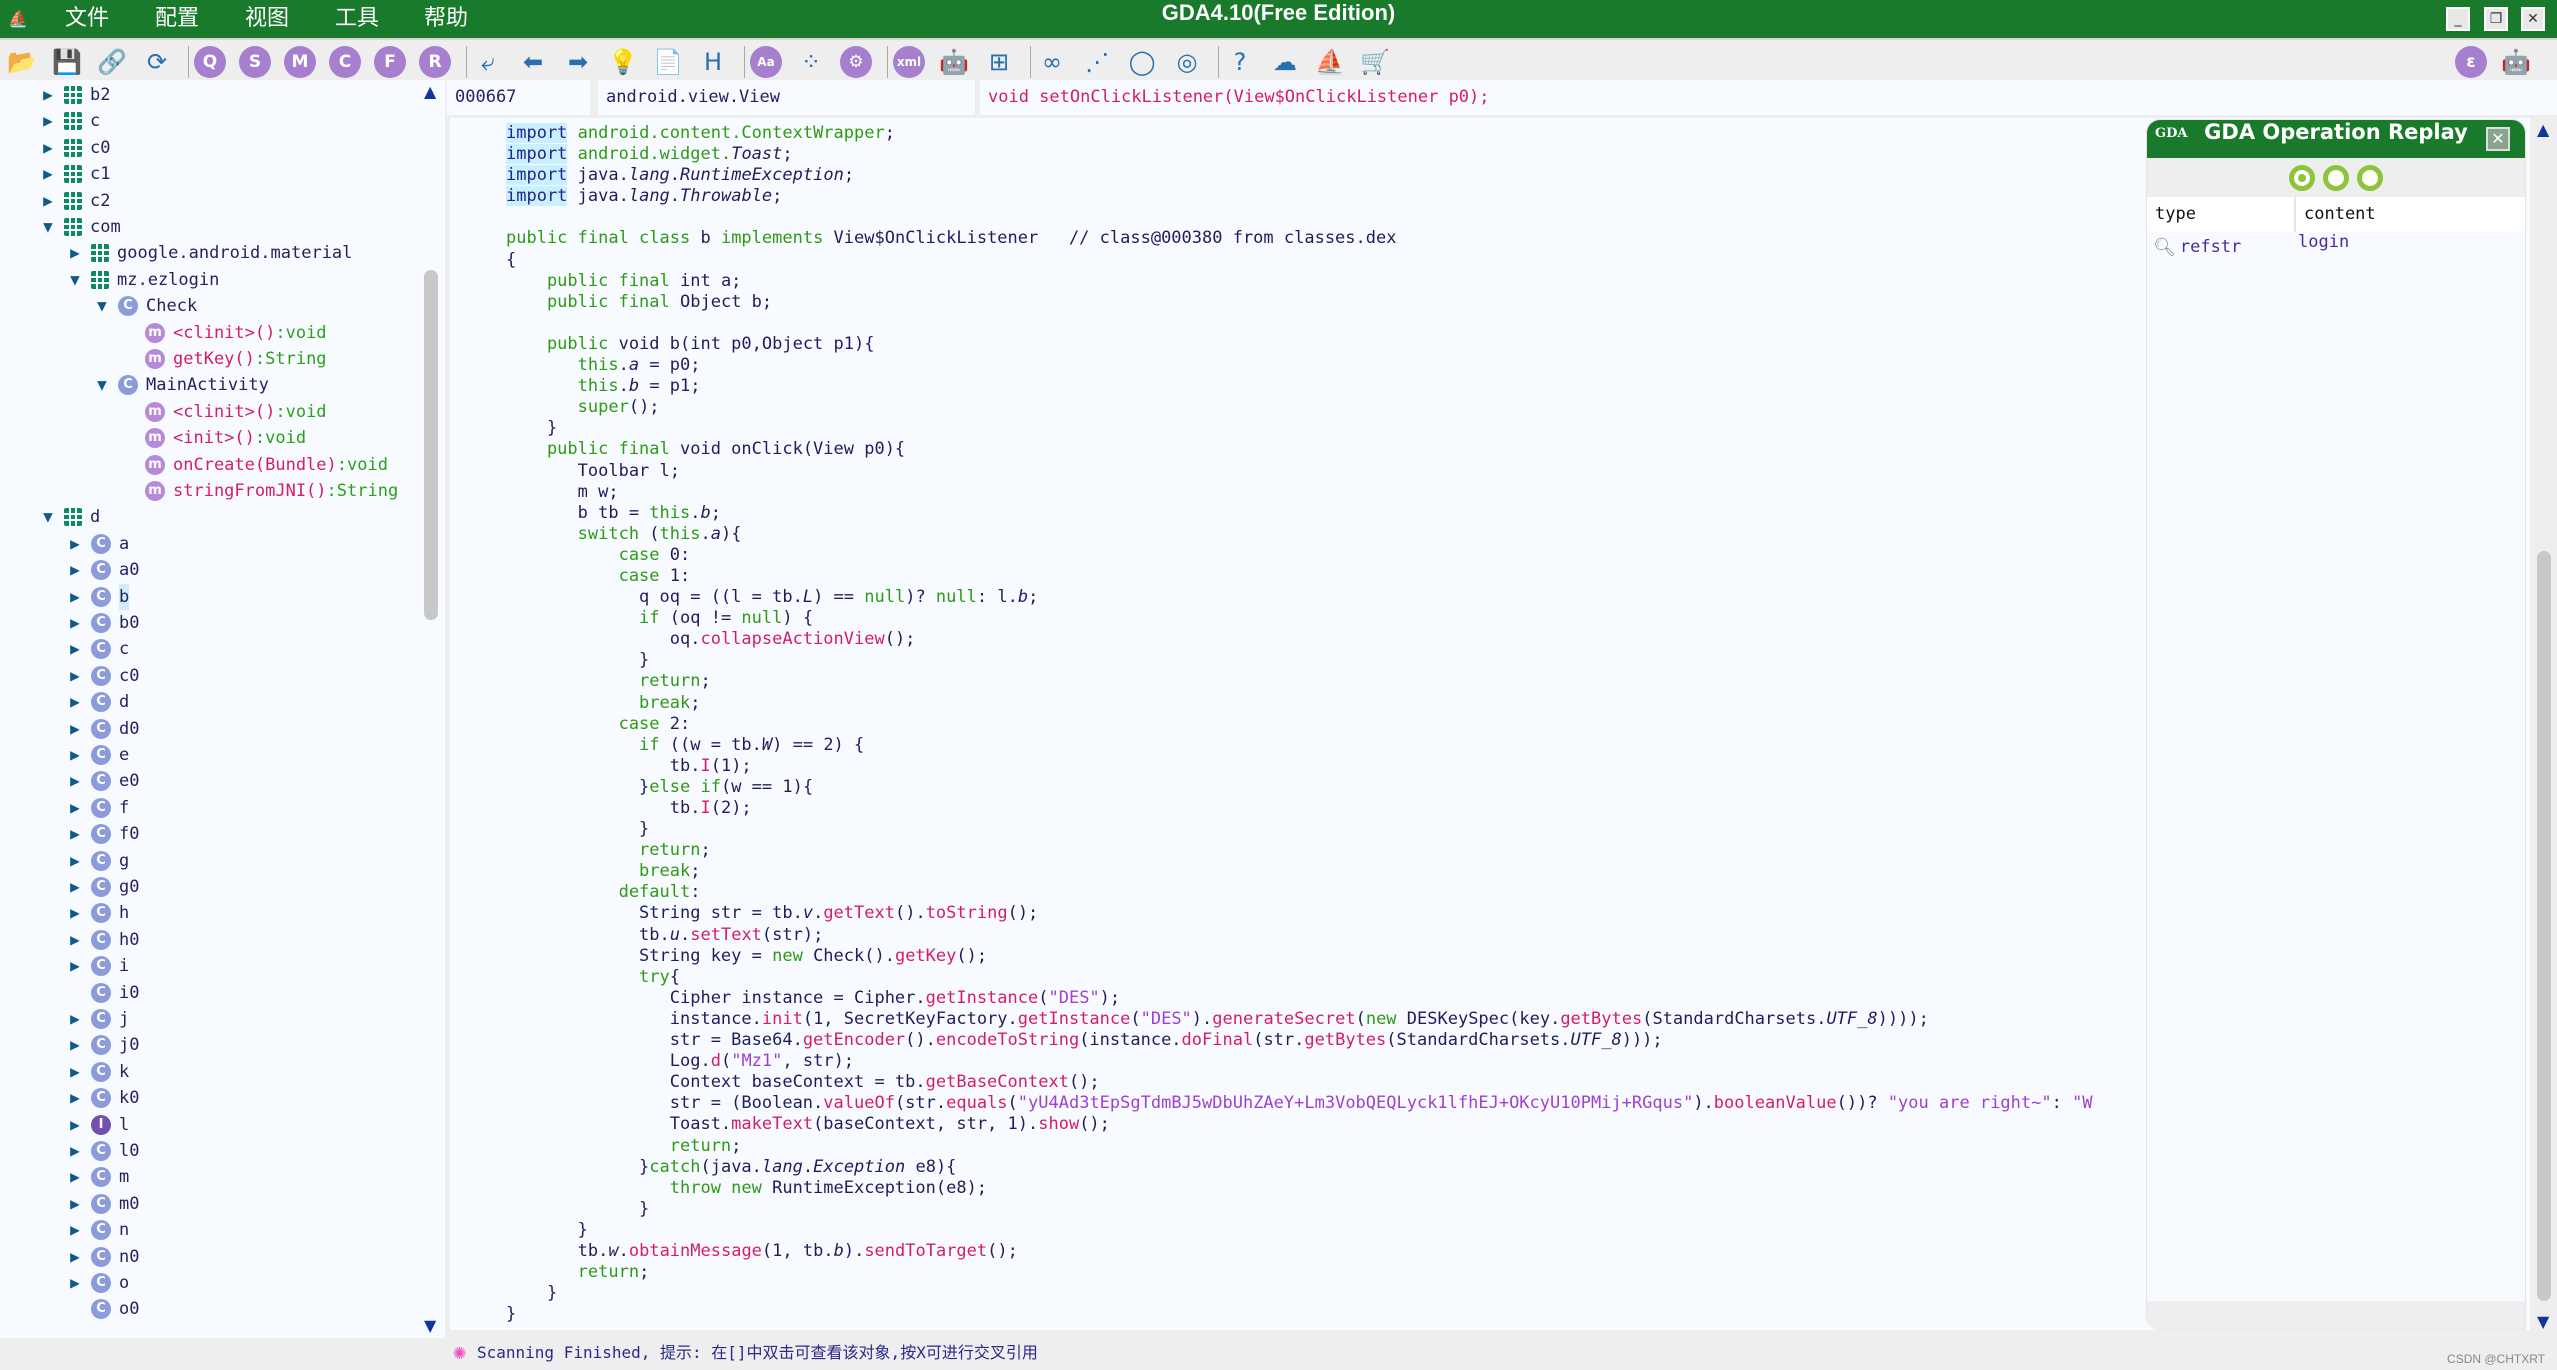 The image size is (2557, 1370). I want to click on tree-item: ▶ Ck, so click(97, 1072).